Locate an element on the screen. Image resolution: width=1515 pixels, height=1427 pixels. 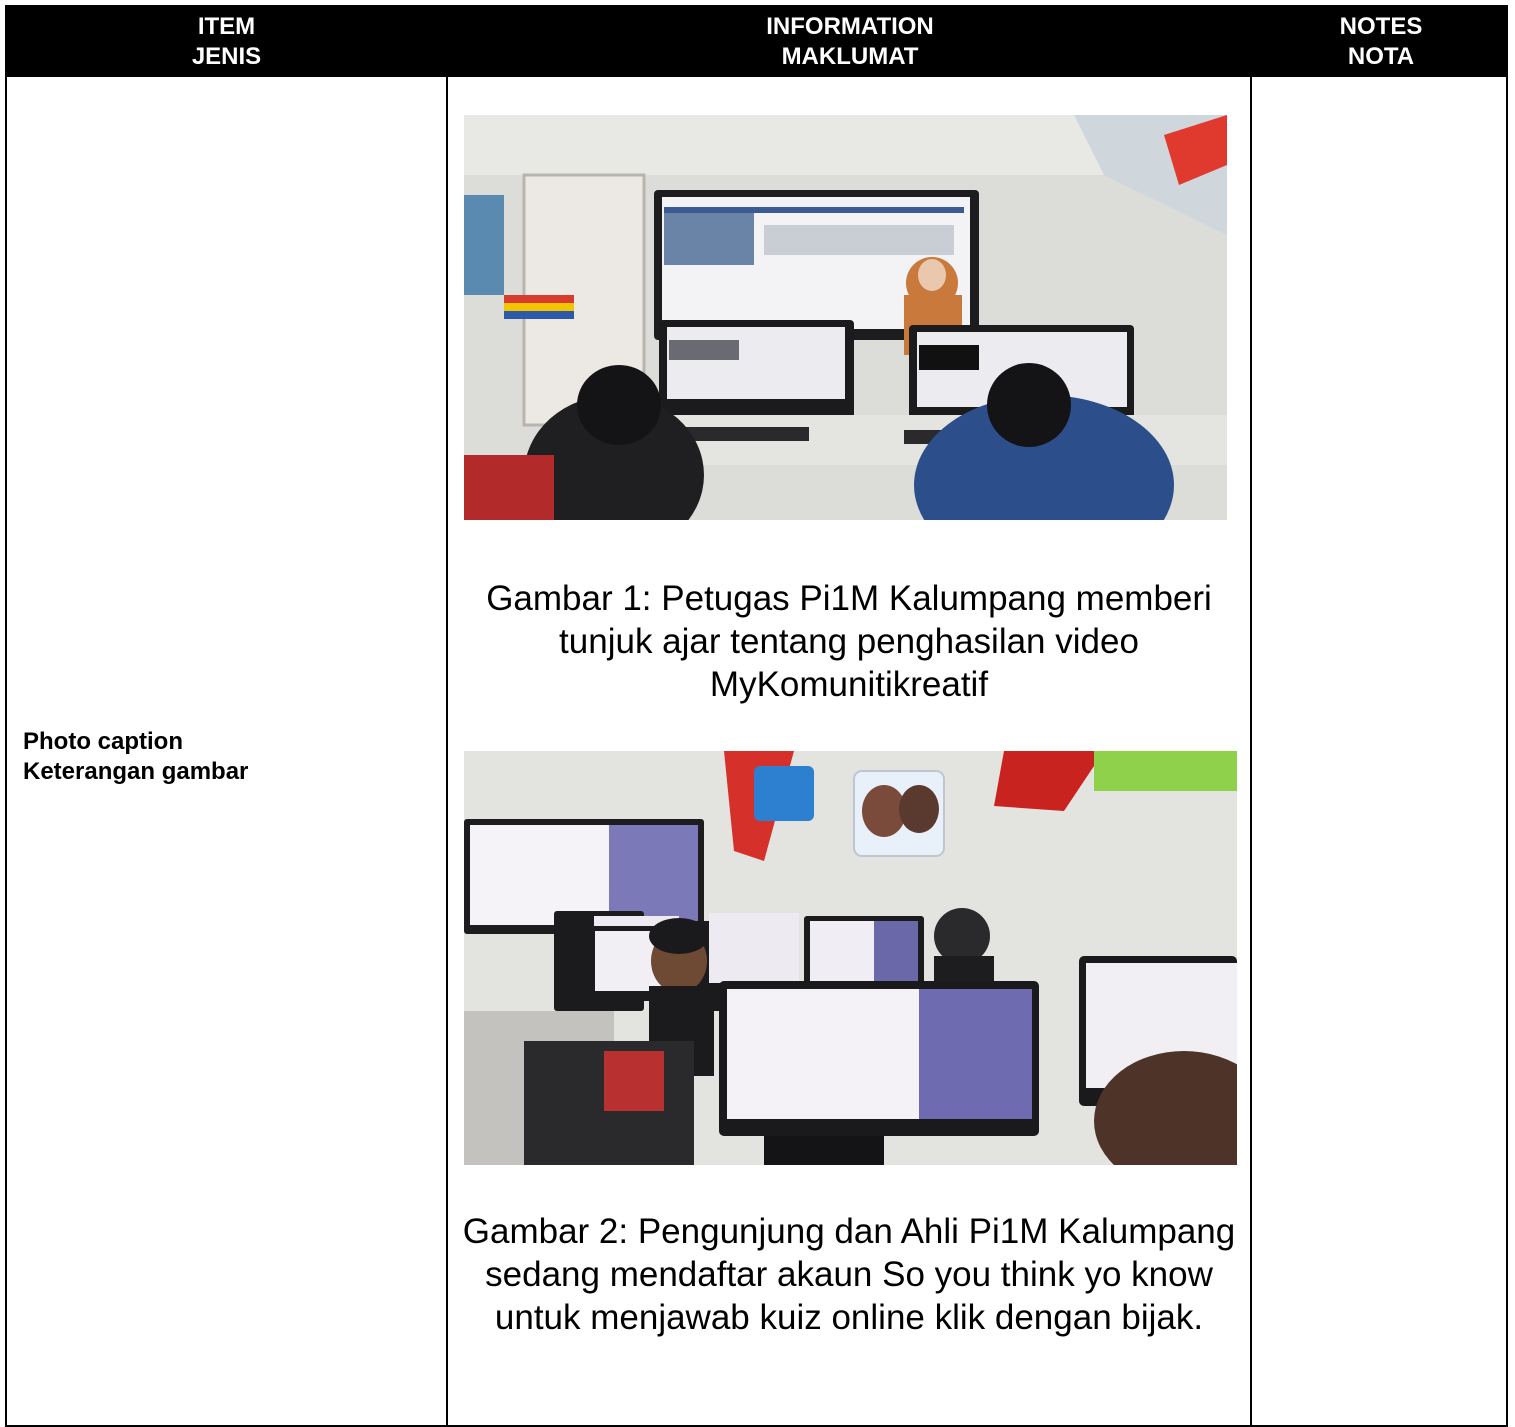
header-information-en: INFORMATION is located at coordinates (850, 26).